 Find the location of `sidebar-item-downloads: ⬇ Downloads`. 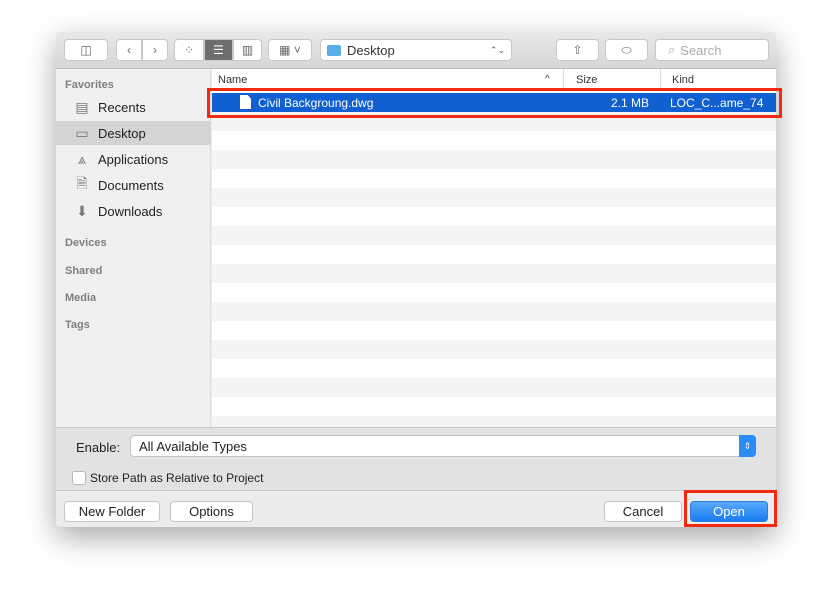

sidebar-item-downloads: ⬇ Downloads is located at coordinates (133, 211).